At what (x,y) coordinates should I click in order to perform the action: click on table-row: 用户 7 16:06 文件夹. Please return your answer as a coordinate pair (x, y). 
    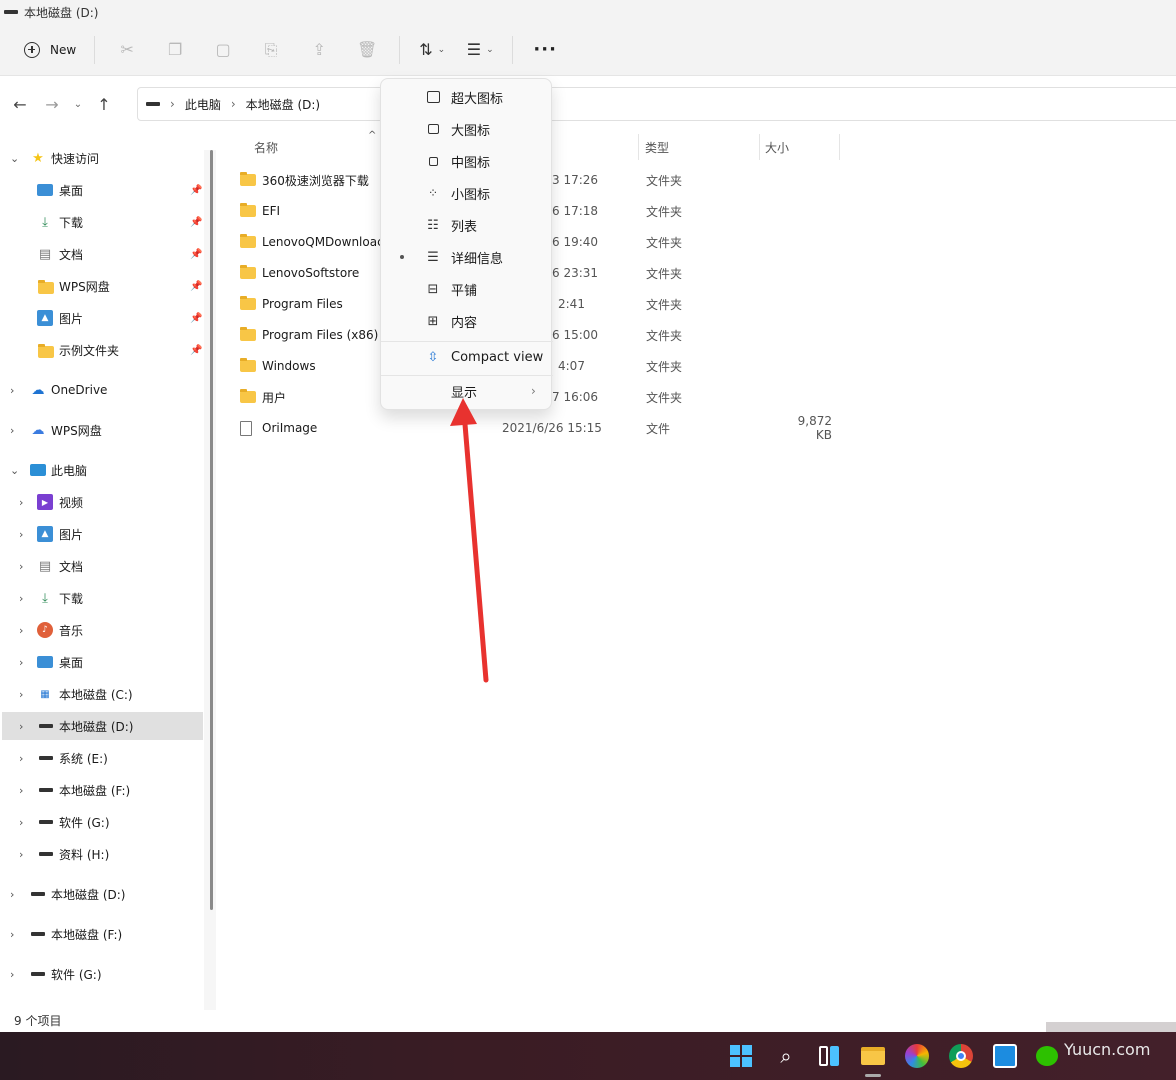
    Looking at the image, I should click on (570, 397).